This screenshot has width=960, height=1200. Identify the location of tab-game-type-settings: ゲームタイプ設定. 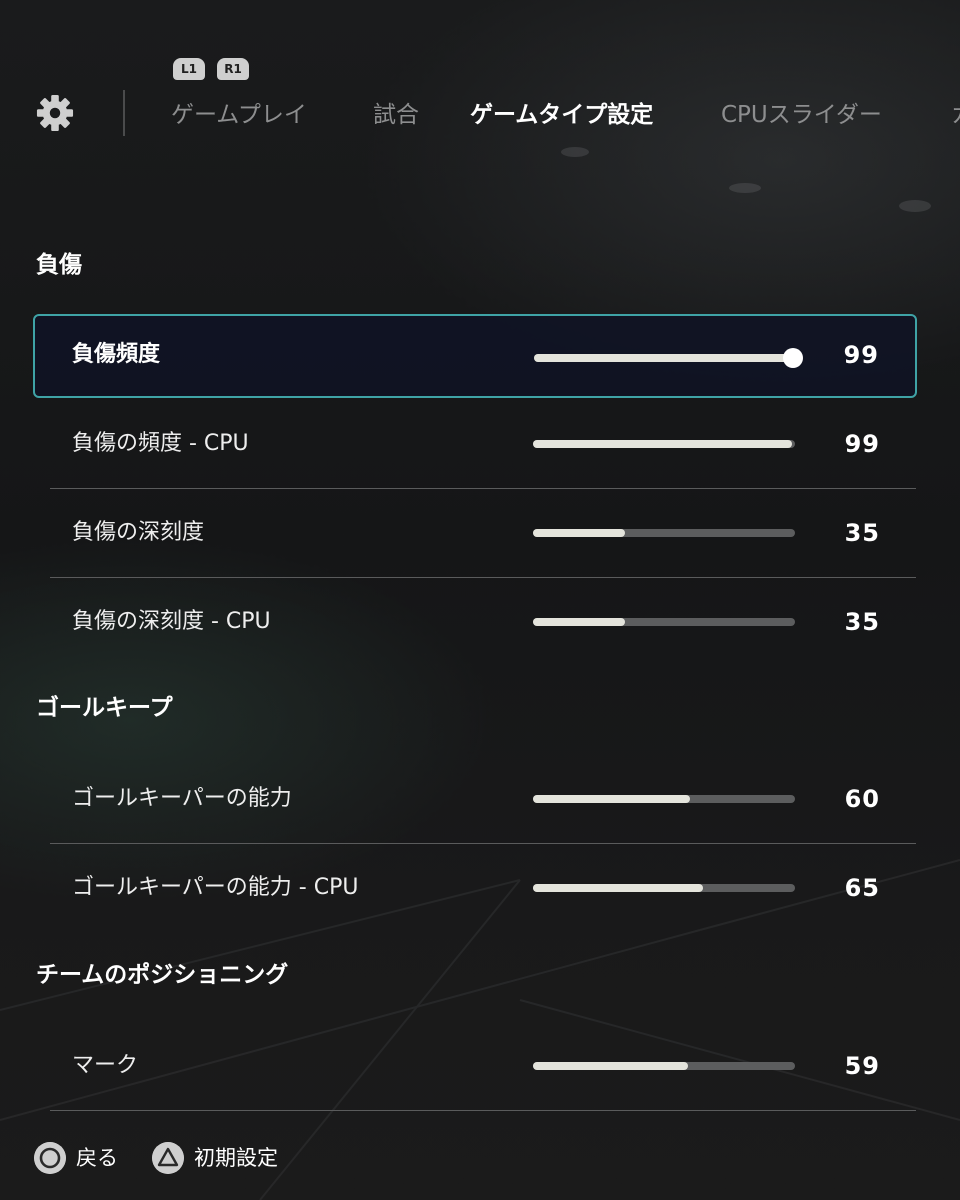
(561, 115).